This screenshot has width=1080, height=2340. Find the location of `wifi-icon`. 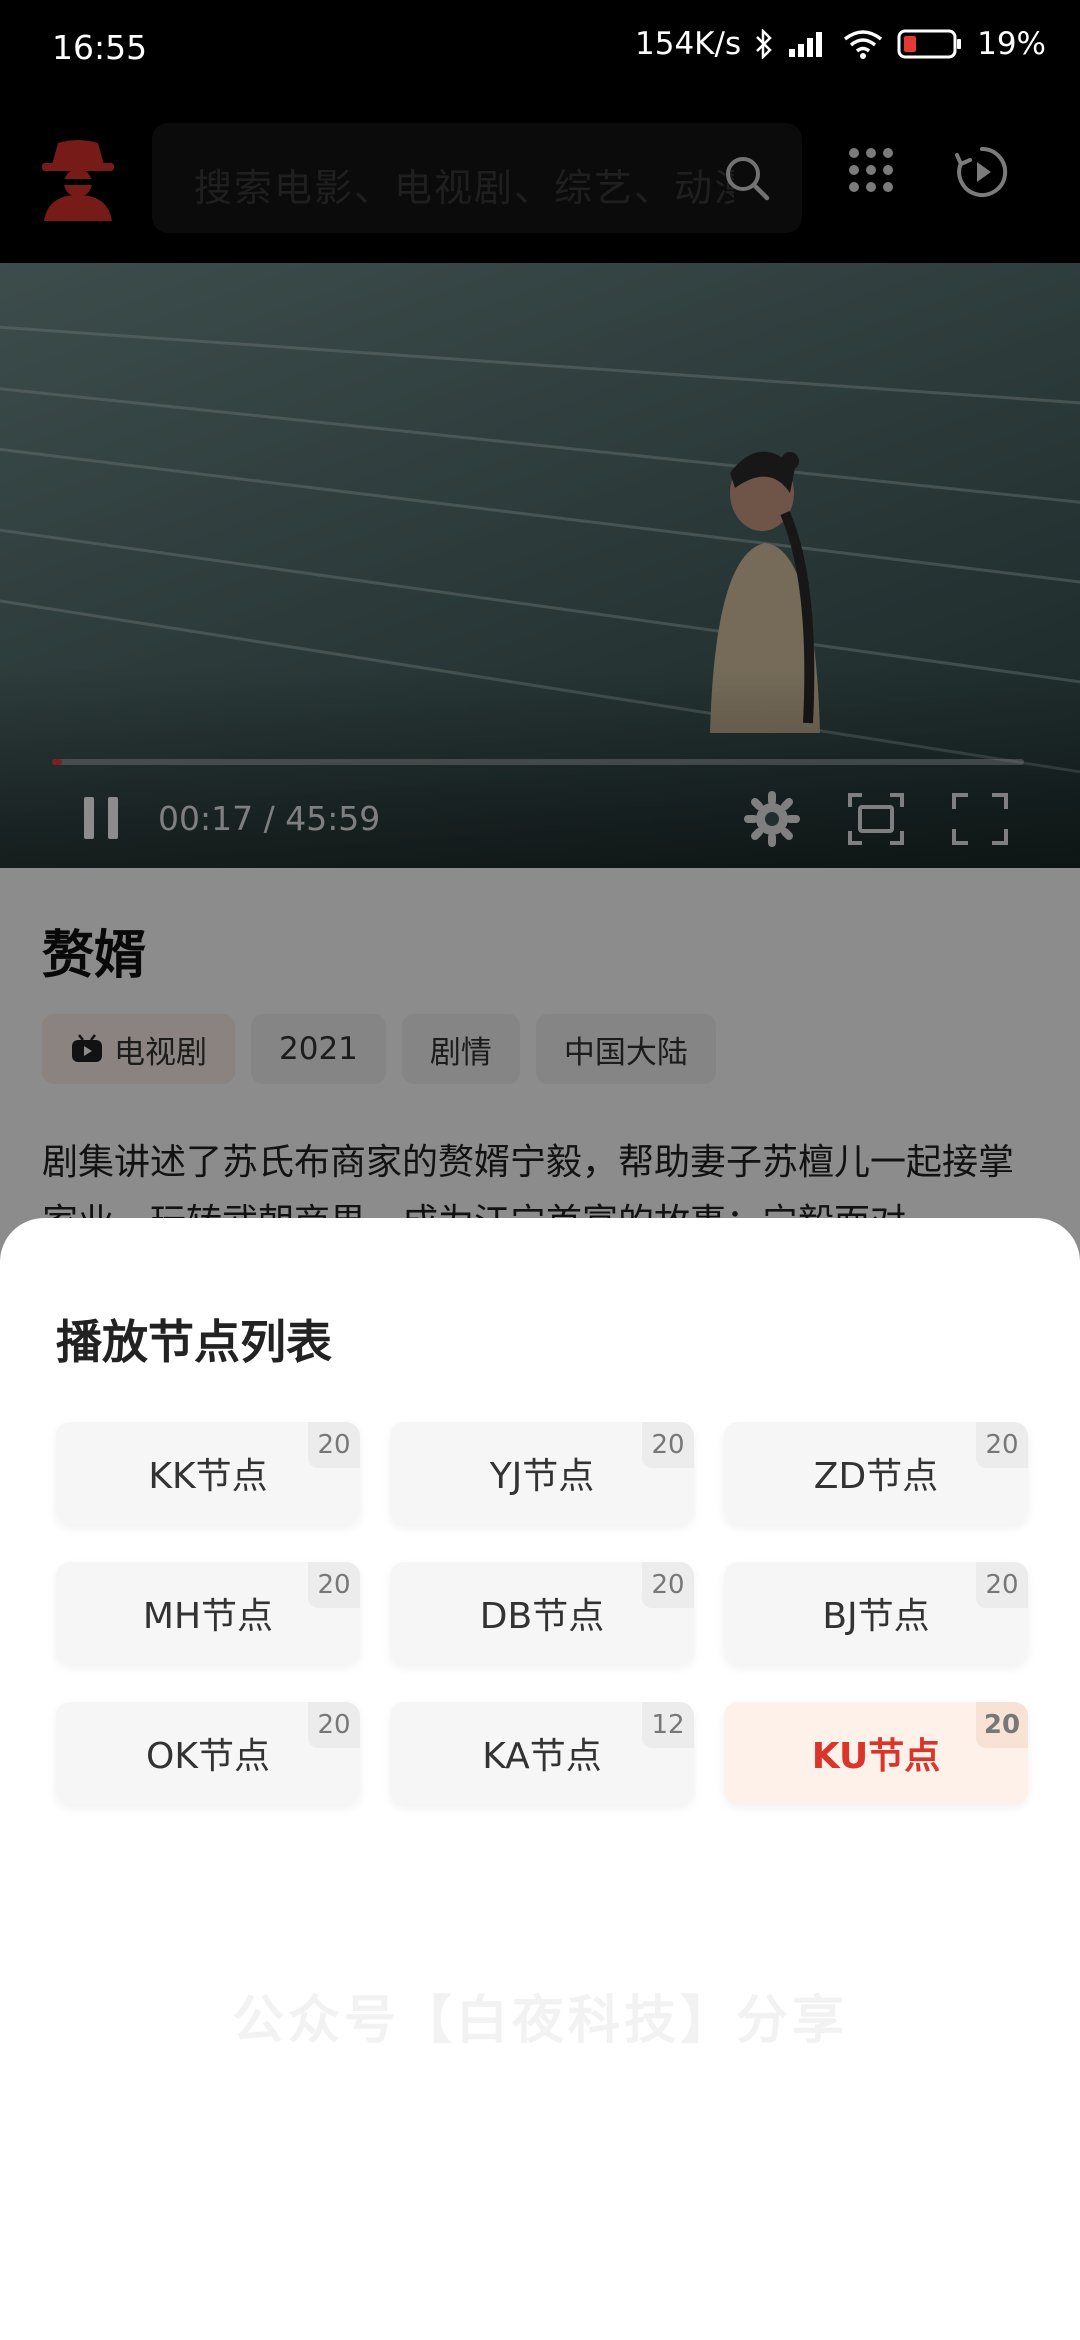

wifi-icon is located at coordinates (863, 44).